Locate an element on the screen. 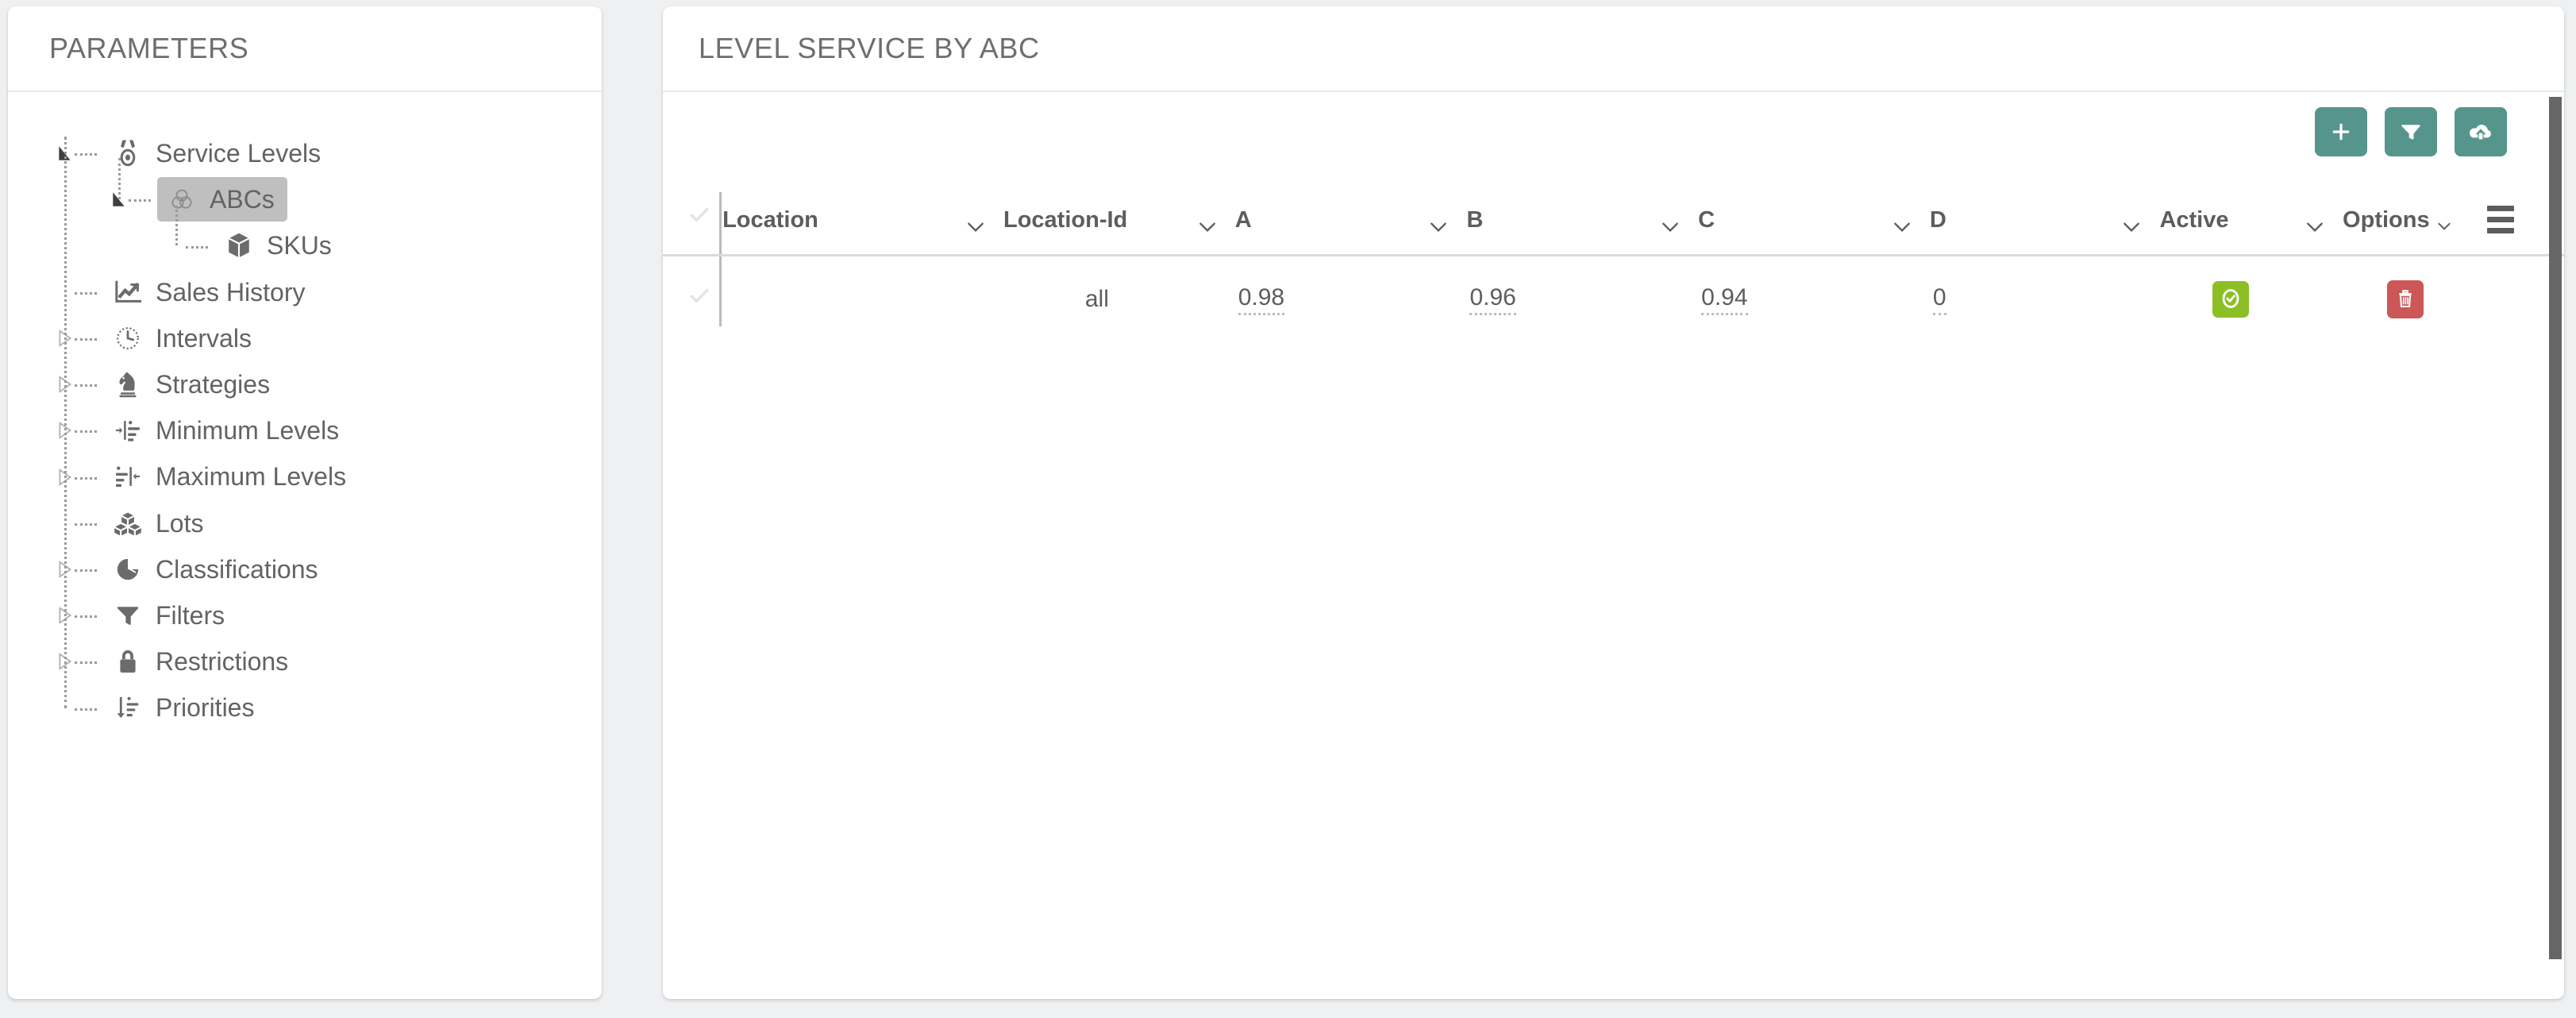 The image size is (2576, 1018). column-header-location-id: Location-Id is located at coordinates (1119, 224).